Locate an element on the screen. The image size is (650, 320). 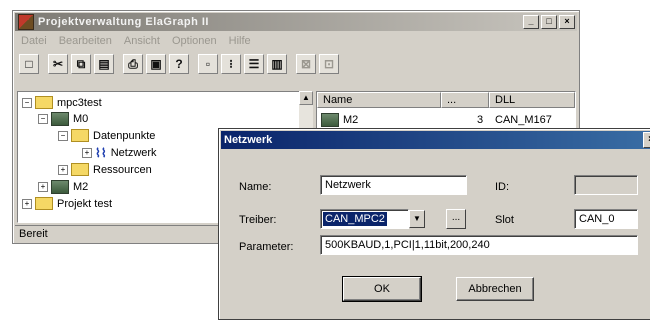
tree-item-m0: − M0 is located at coordinates (63, 118).